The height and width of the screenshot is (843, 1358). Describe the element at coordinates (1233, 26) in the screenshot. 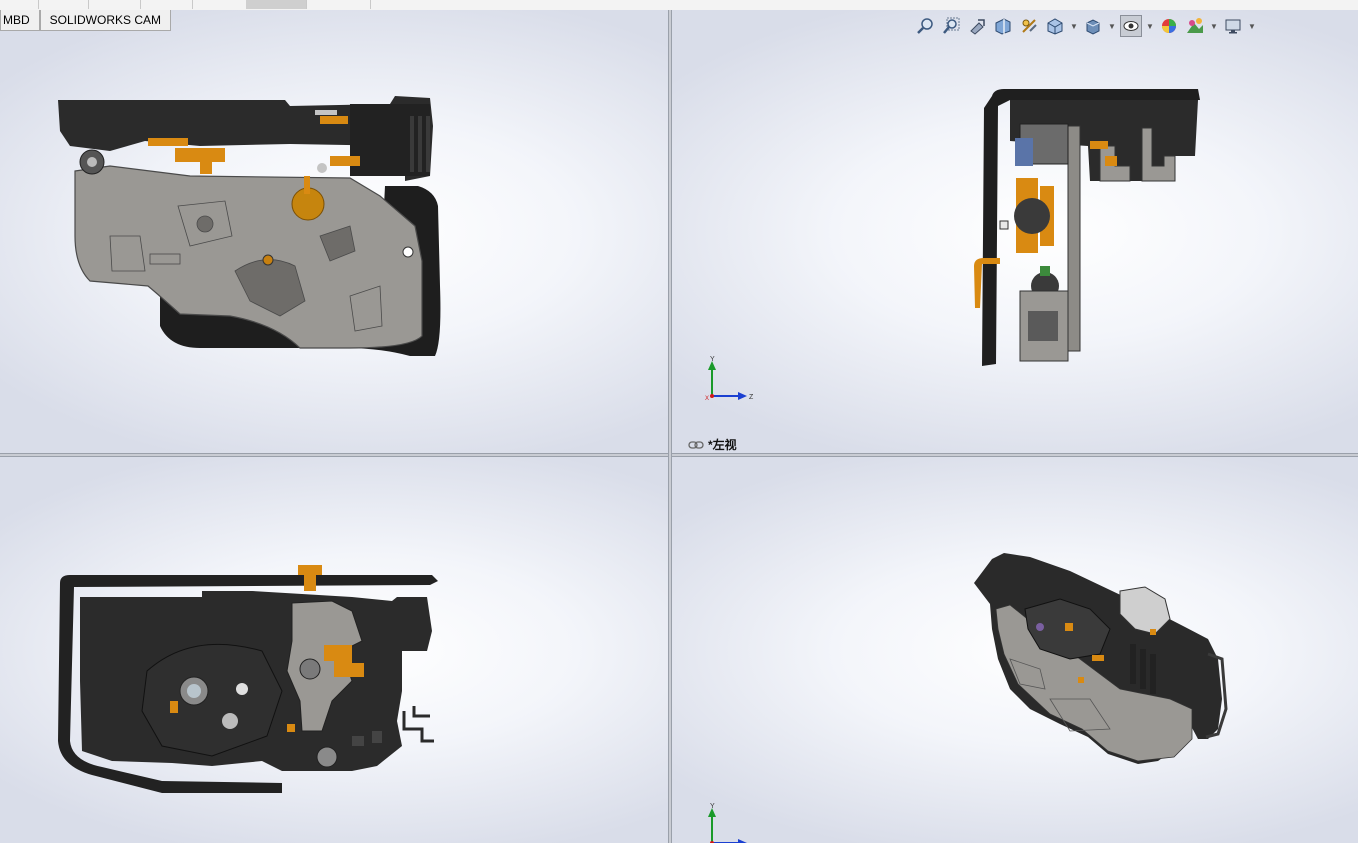

I see `view-settings-icon` at that location.